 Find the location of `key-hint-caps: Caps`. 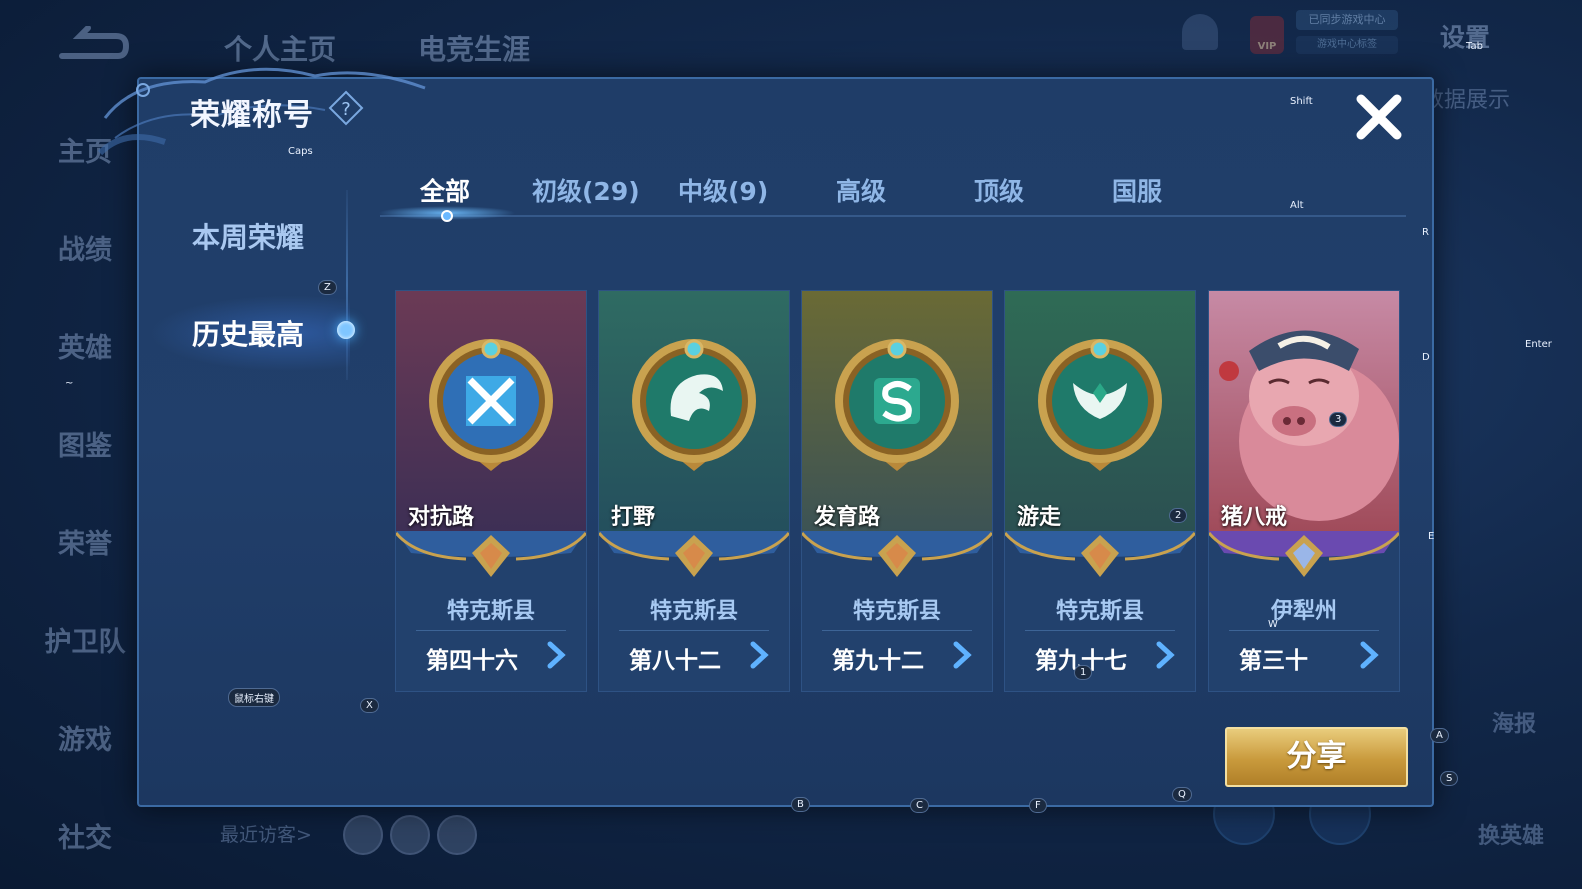

key-hint-caps: Caps is located at coordinates (300, 151).